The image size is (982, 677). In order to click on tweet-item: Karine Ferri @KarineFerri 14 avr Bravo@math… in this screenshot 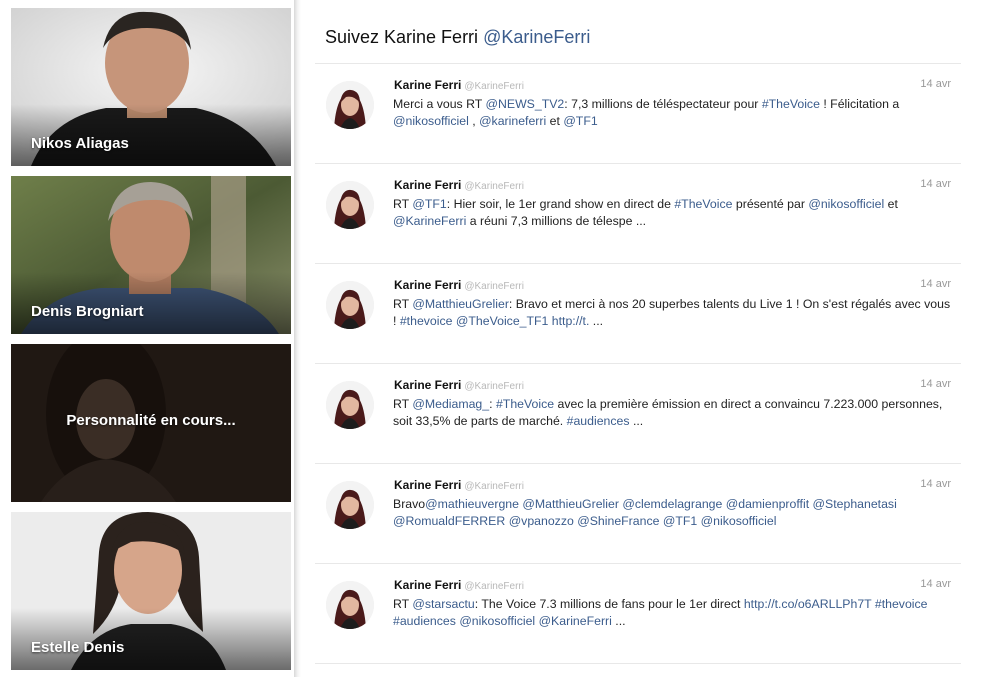, I will do `click(638, 513)`.